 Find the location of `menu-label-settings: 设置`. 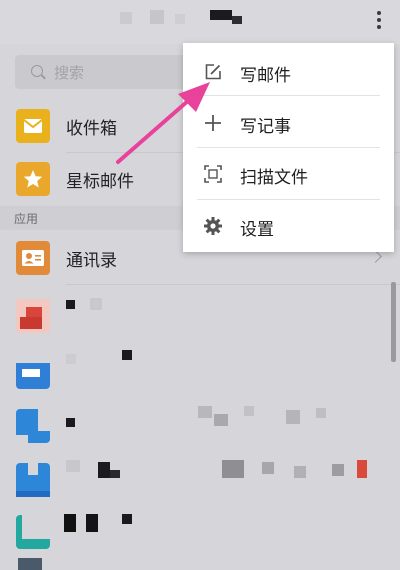

menu-label-settings: 设置 is located at coordinates (257, 230).